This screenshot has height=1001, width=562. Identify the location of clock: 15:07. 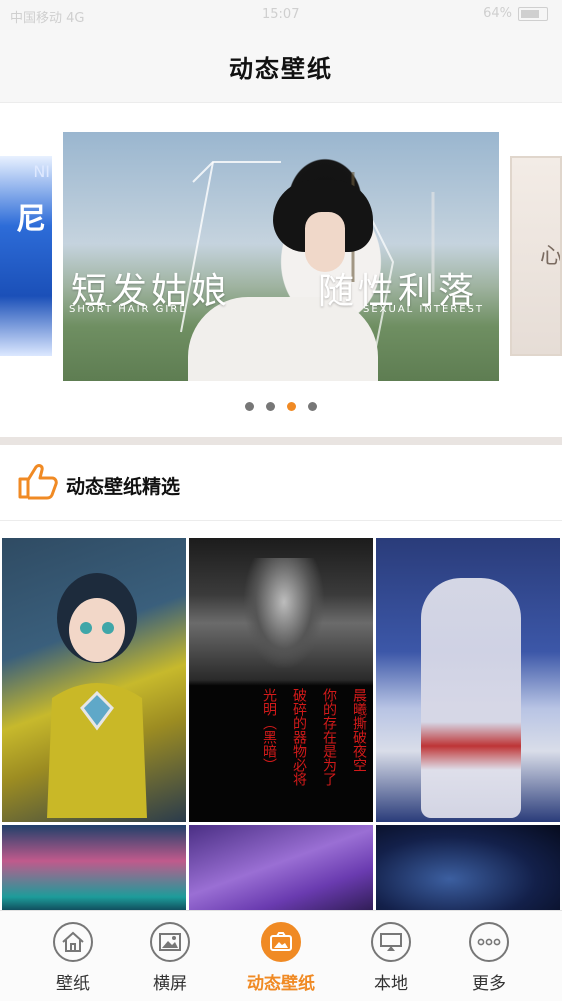
(281, 14).